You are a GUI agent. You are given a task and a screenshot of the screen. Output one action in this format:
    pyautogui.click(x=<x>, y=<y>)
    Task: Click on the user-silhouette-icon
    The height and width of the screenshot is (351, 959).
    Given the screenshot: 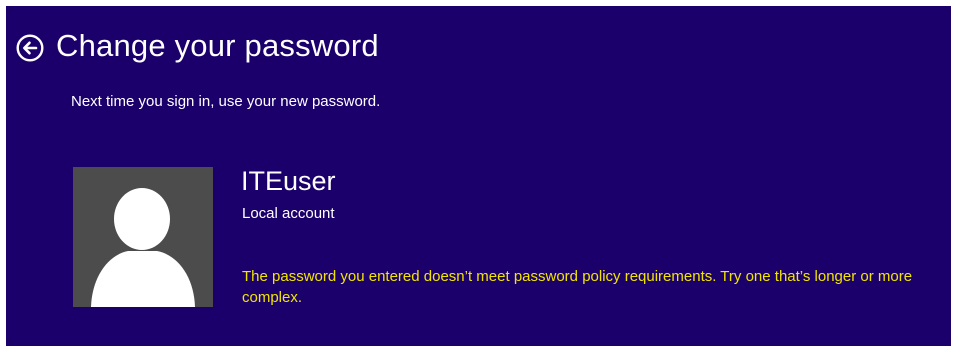 What is the action you would take?
    pyautogui.click(x=143, y=247)
    